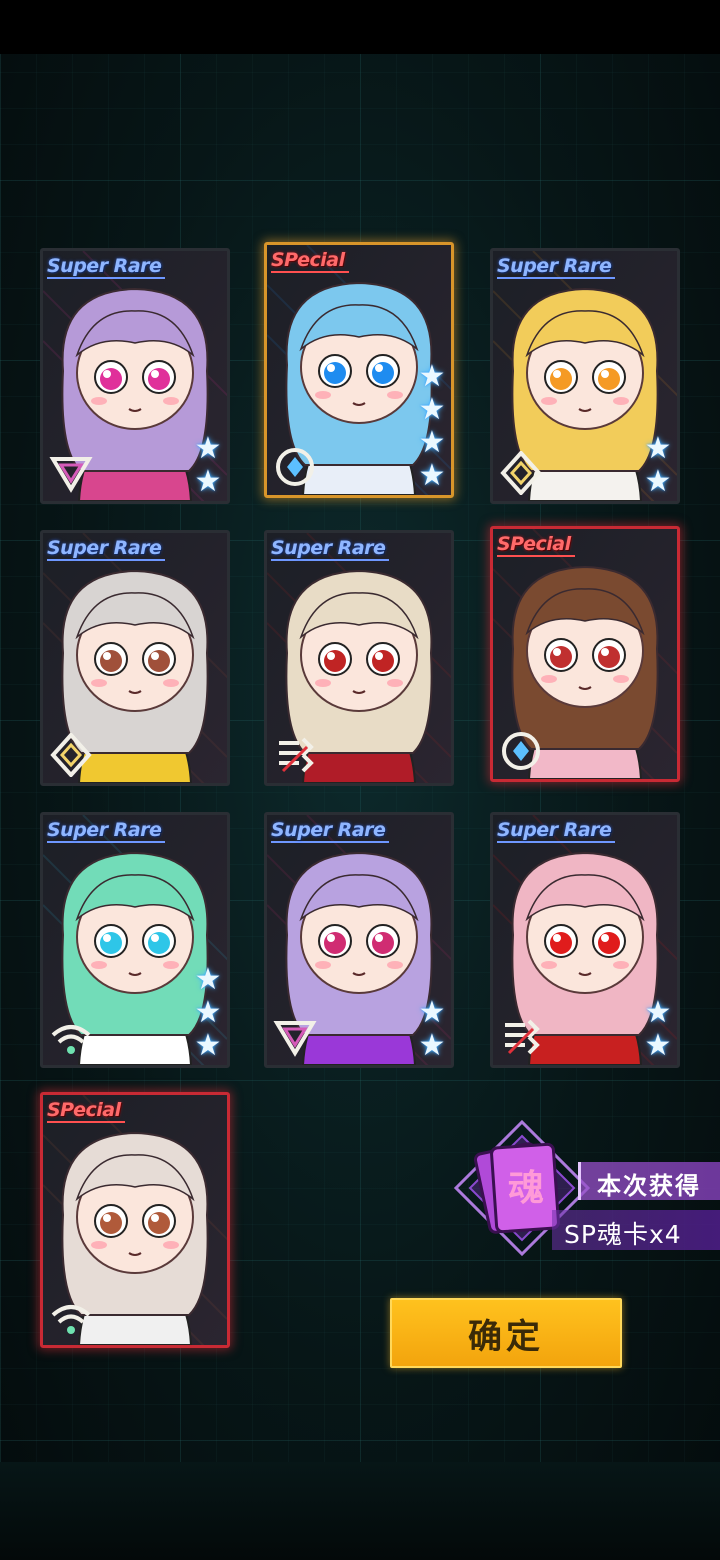  Describe the element at coordinates (135, 940) in the screenshot. I see `character-card: Super Rare ★ ★ ★` at that location.